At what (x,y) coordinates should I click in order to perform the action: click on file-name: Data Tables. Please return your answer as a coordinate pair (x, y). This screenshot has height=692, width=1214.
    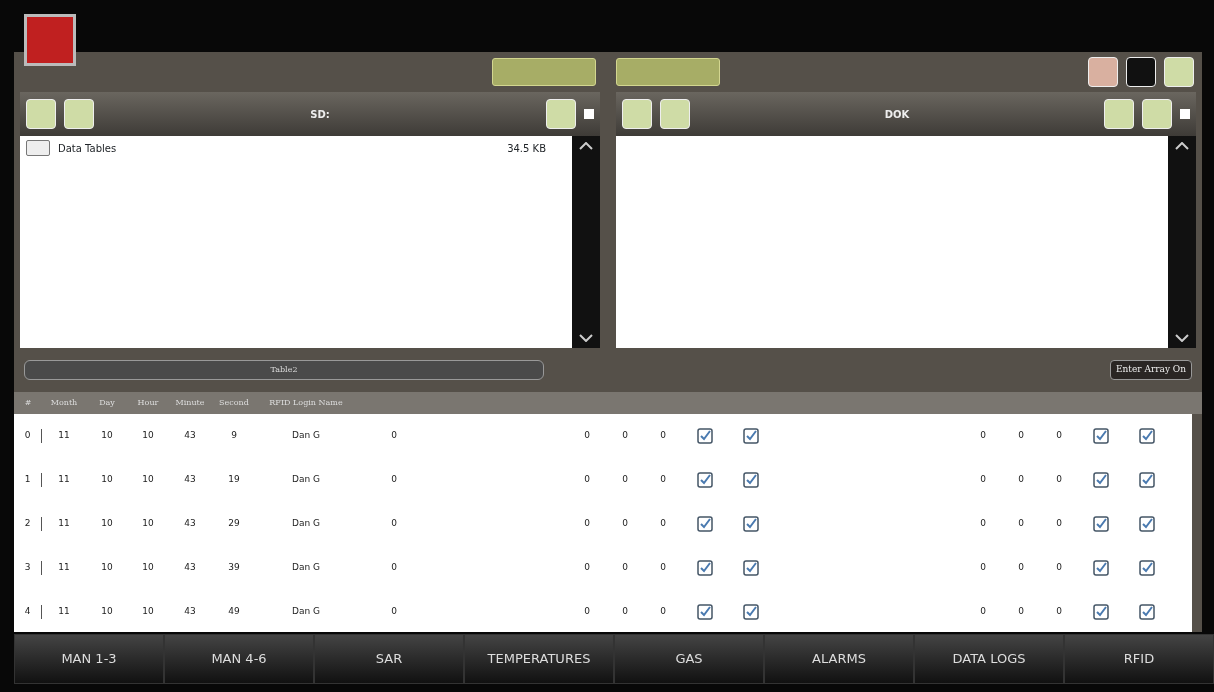
    Looking at the image, I should click on (279, 148).